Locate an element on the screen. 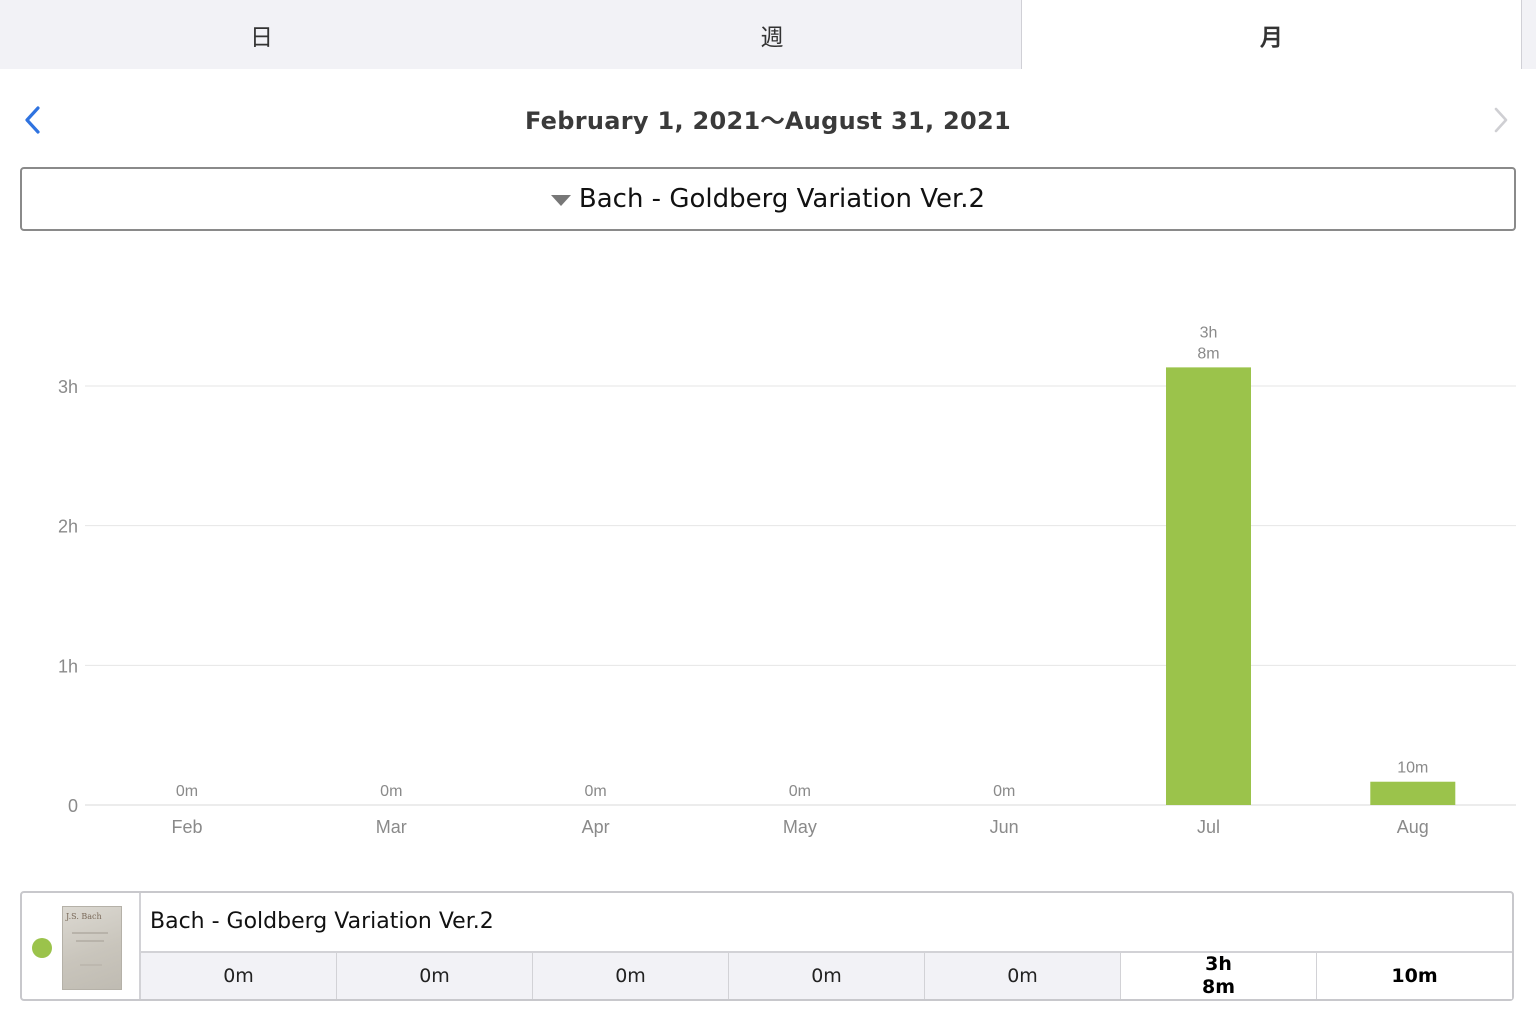 The height and width of the screenshot is (1036, 1536). tab-spacer is located at coordinates (1529, 34).